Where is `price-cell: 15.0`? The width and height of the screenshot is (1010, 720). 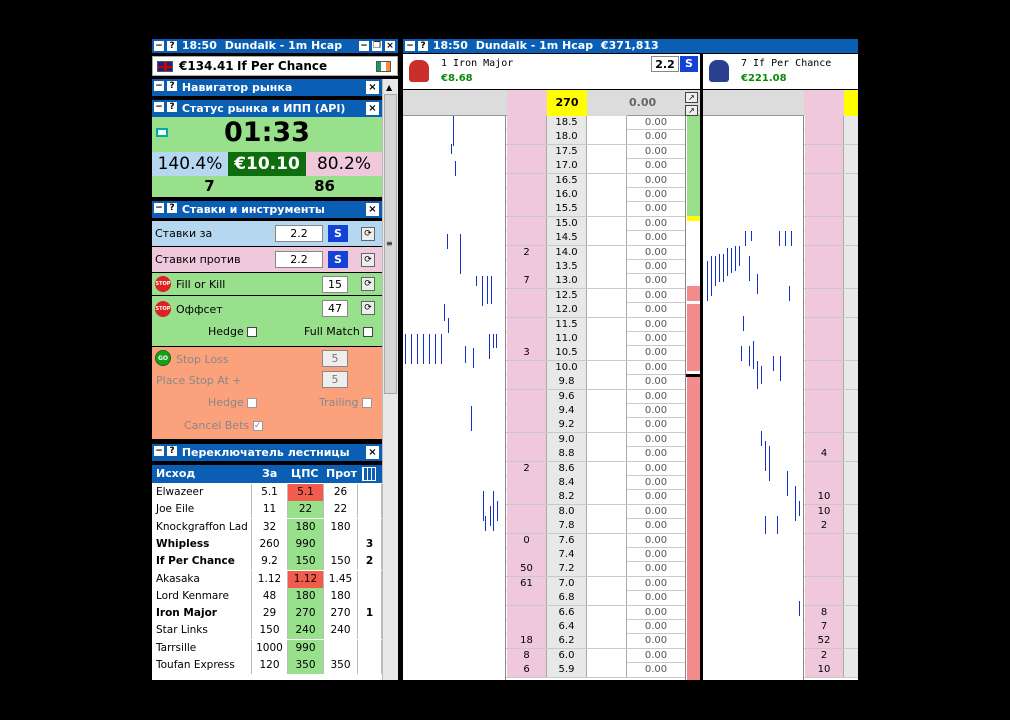
price-cell: 15.0 is located at coordinates (567, 223).